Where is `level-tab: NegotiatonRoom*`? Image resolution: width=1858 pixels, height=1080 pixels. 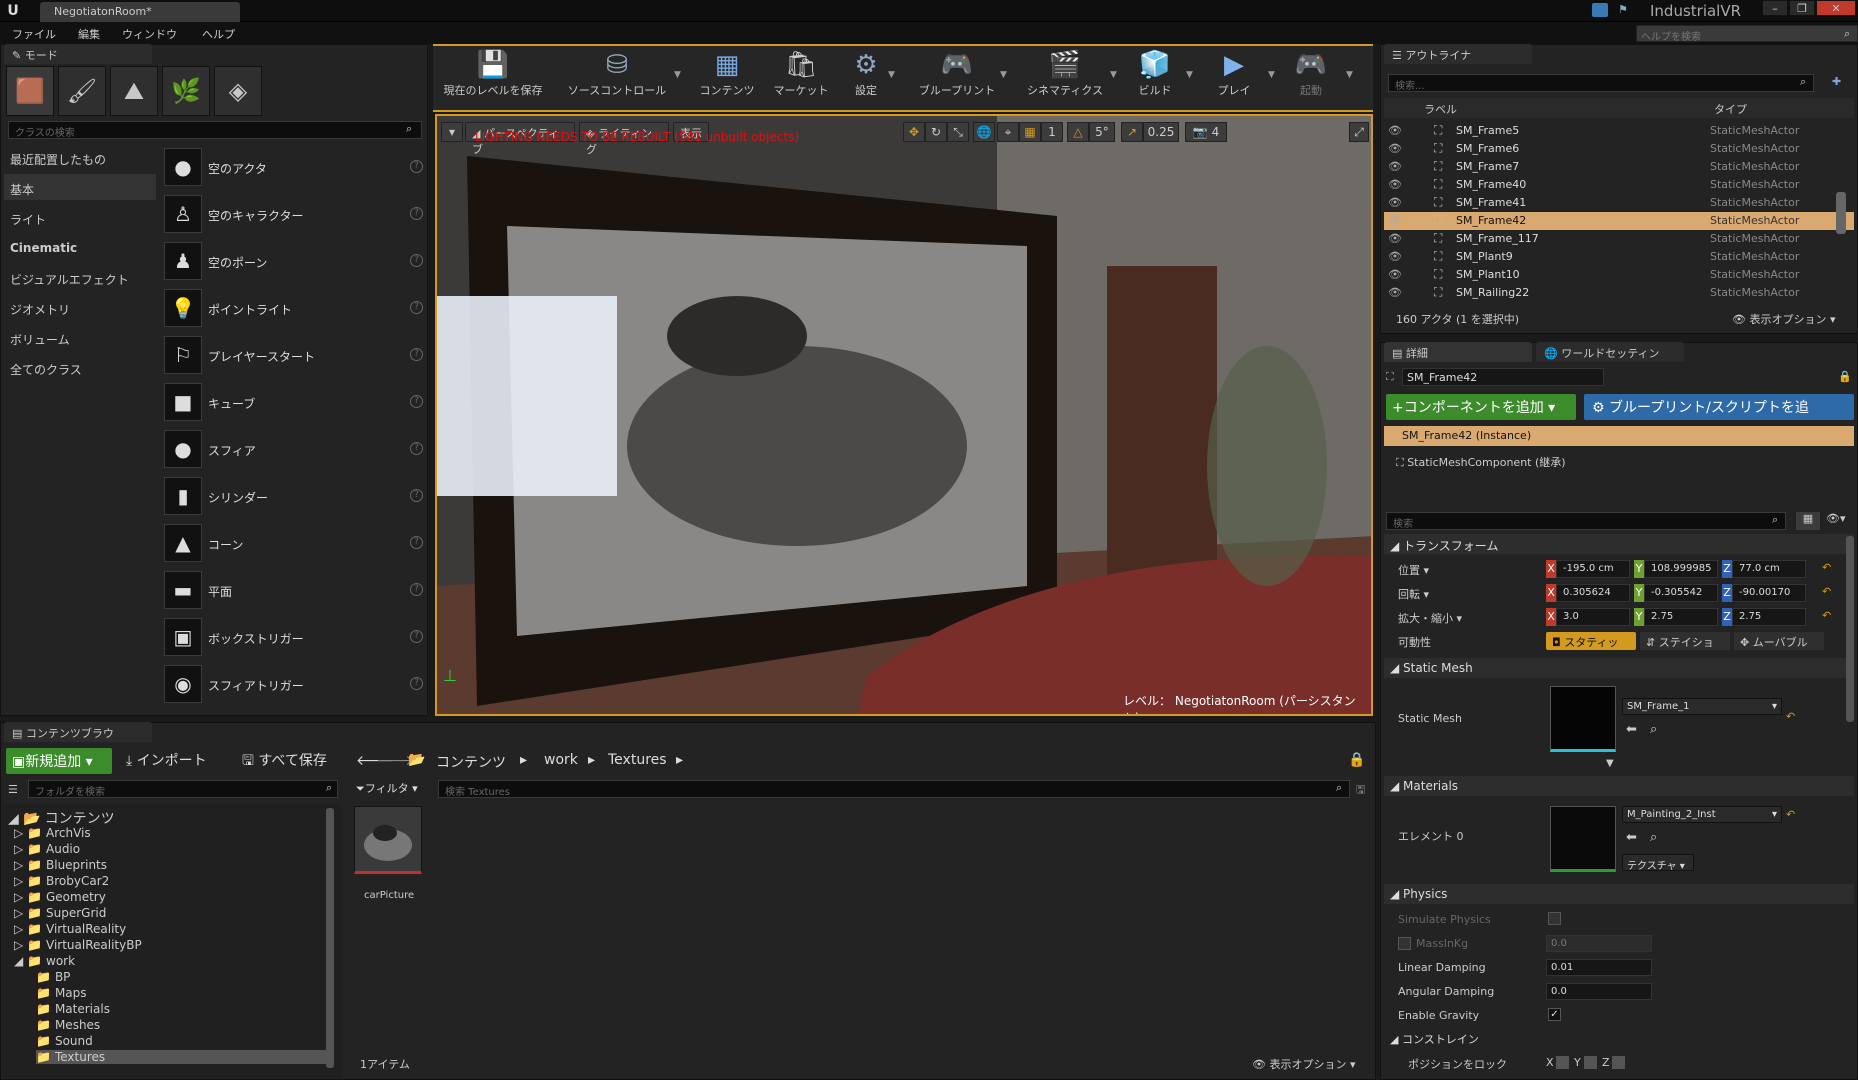
level-tab: NegotiatonRoom* is located at coordinates (140, 12).